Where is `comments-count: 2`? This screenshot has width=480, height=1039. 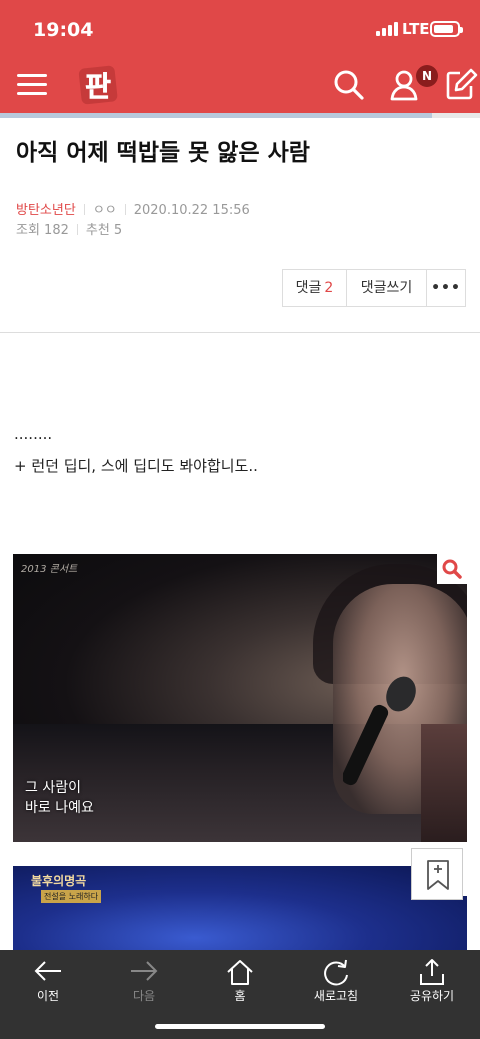 comments-count: 2 is located at coordinates (329, 288).